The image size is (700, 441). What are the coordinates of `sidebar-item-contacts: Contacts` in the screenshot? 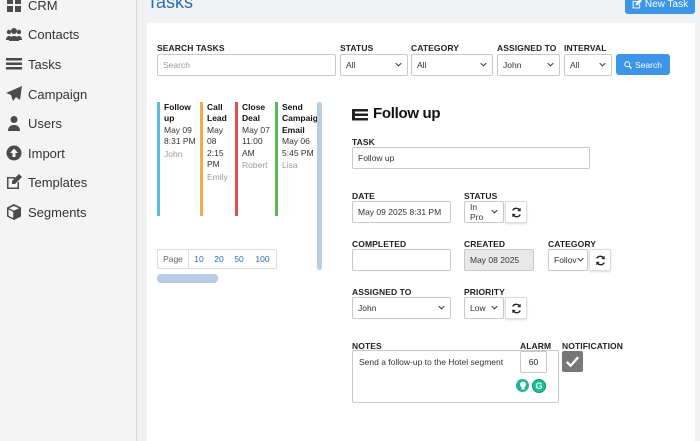 It's located at (42, 34).